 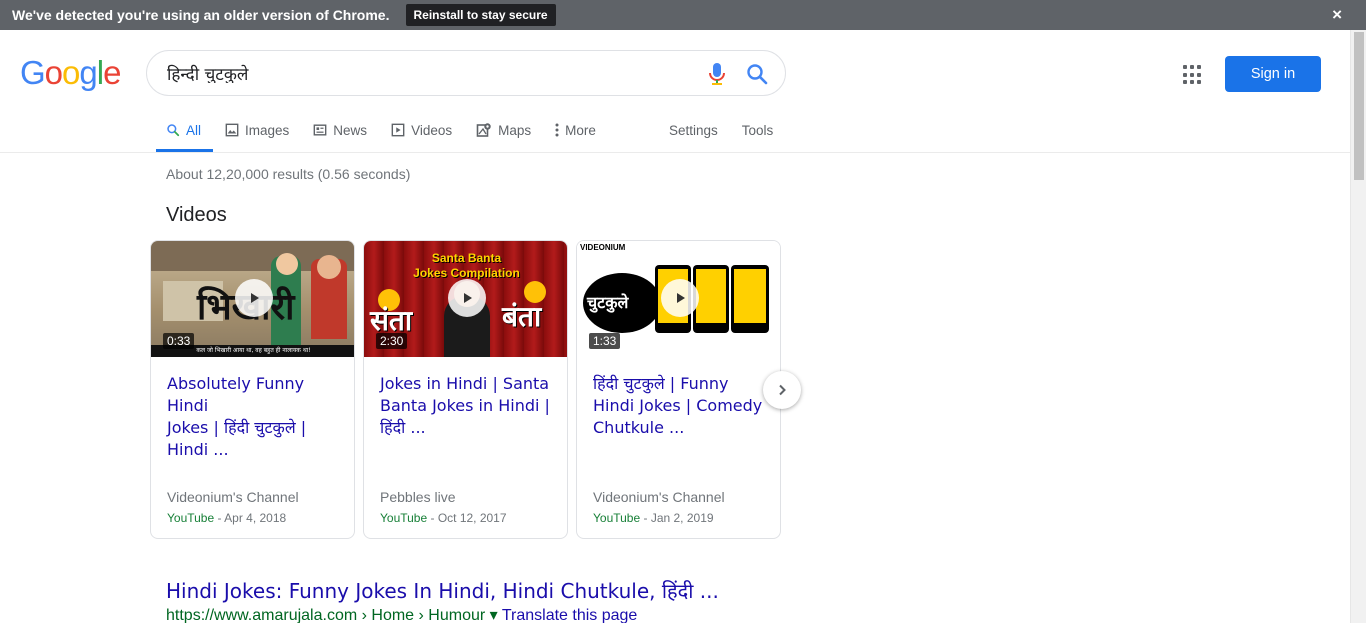 I want to click on tab-videos: Videos, so click(x=421, y=130).